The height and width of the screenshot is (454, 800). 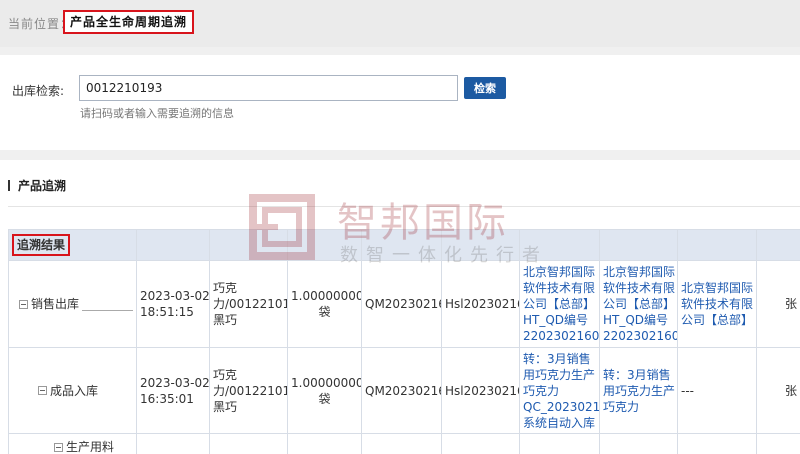 I want to click on info-link-cell: 转：3月销售 用巧克力生产 巧克力 QC_20230216 系统自动入库, so click(x=559, y=390).